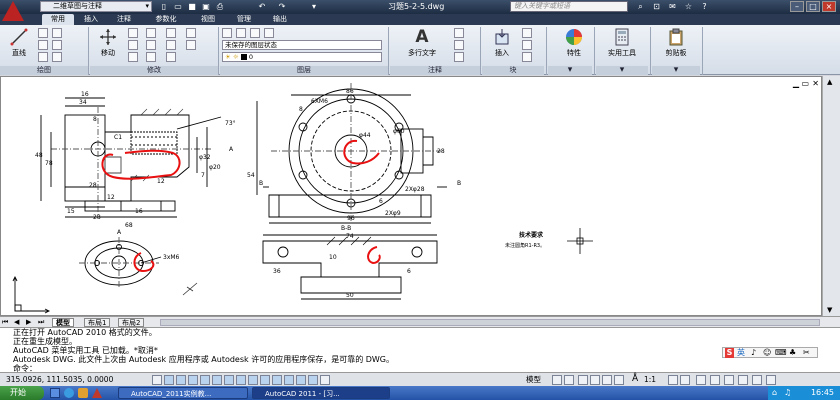 The height and width of the screenshot is (400, 840). Describe the element at coordinates (178, 6) in the screenshot. I see `open-file-icon: ▭` at that location.